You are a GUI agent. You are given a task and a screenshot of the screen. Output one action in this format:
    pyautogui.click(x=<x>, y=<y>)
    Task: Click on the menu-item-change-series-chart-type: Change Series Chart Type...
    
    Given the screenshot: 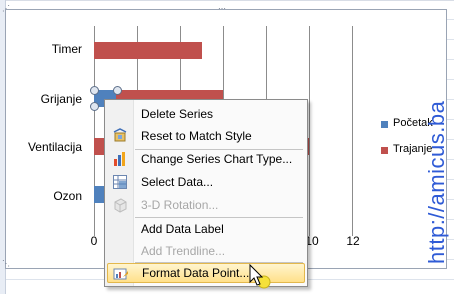 What is the action you would take?
    pyautogui.click(x=205, y=159)
    